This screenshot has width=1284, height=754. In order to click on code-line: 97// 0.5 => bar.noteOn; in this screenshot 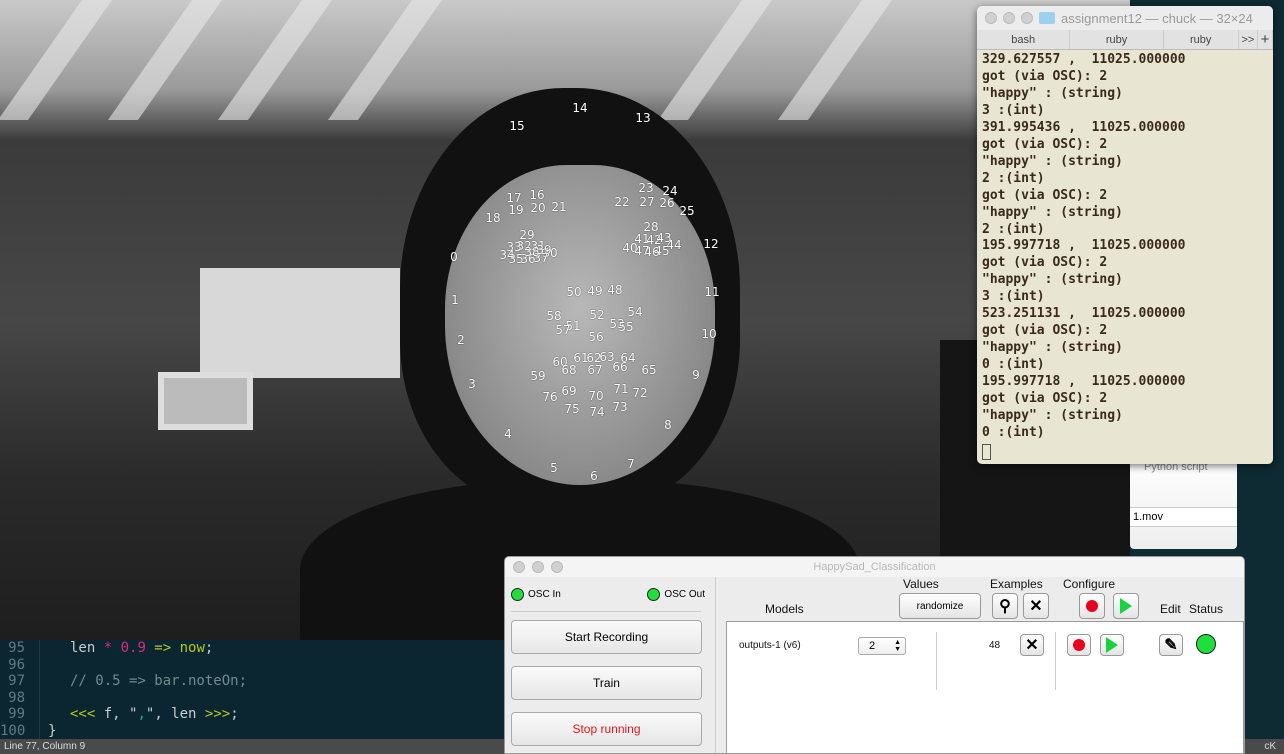, I will do `click(252, 681)`.